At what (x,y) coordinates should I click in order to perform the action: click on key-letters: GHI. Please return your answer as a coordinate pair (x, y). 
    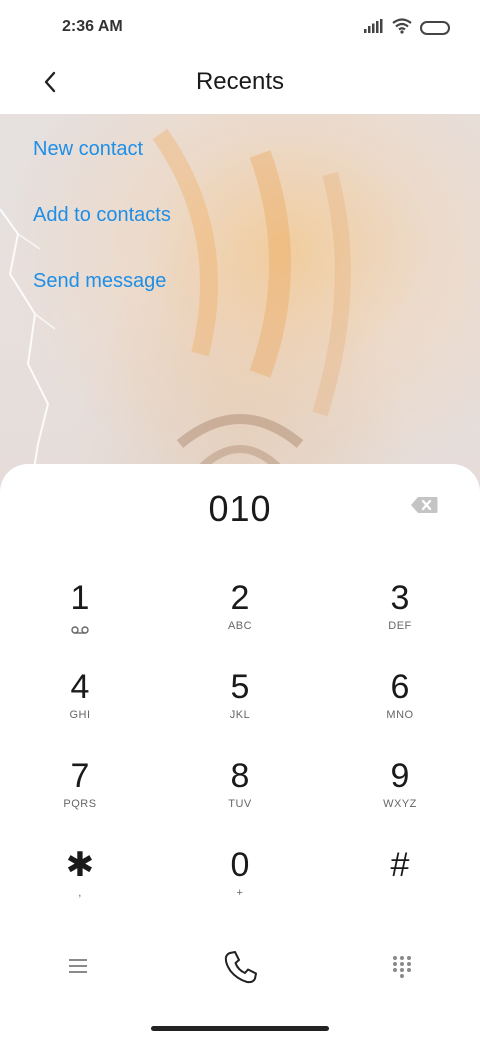
    Looking at the image, I should click on (80, 715).